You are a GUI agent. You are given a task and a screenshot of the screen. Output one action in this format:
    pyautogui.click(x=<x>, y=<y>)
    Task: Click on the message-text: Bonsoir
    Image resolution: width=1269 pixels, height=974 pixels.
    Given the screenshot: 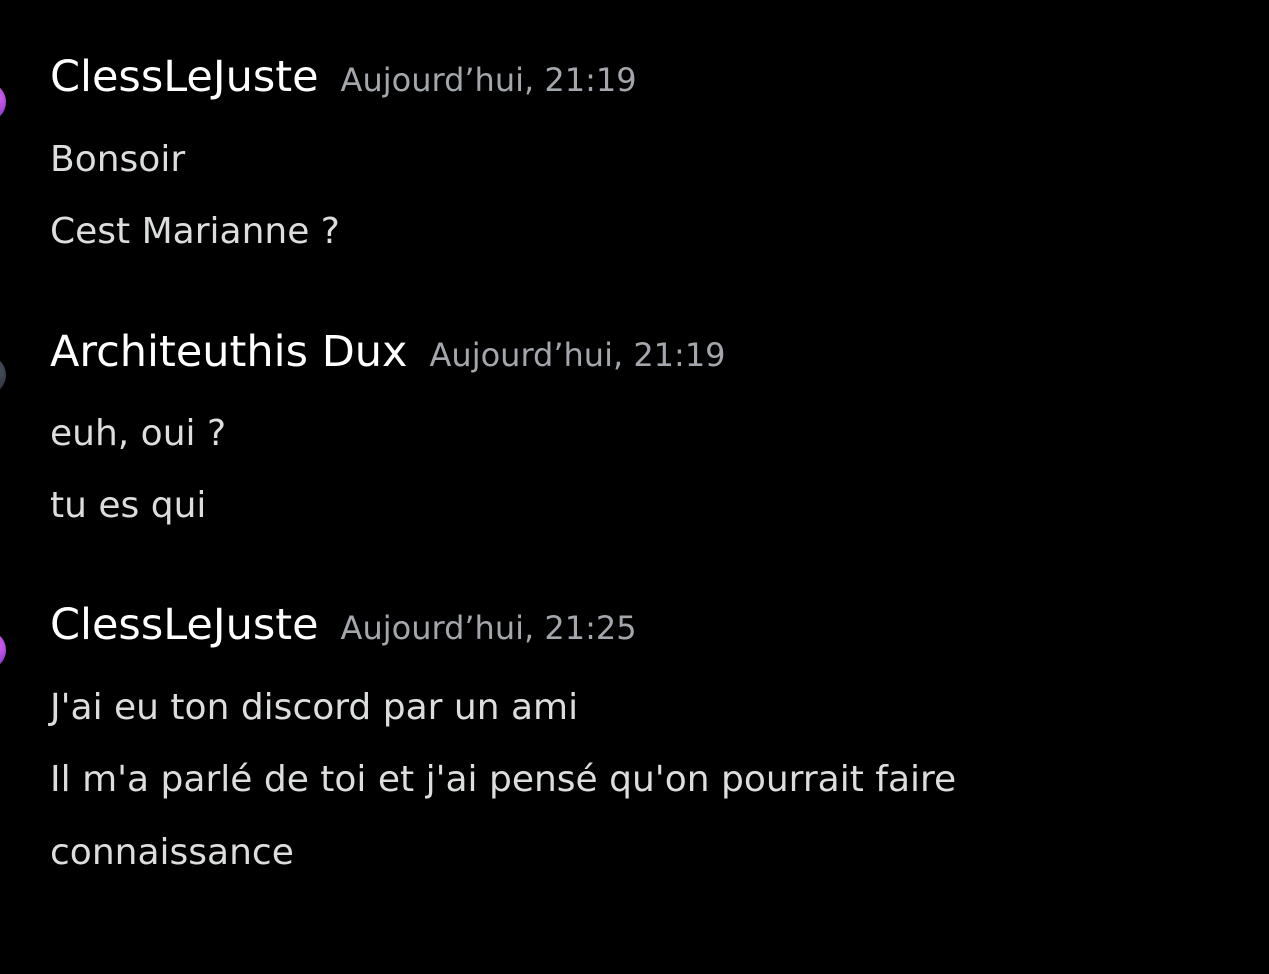 What is the action you would take?
    pyautogui.click(x=118, y=159)
    